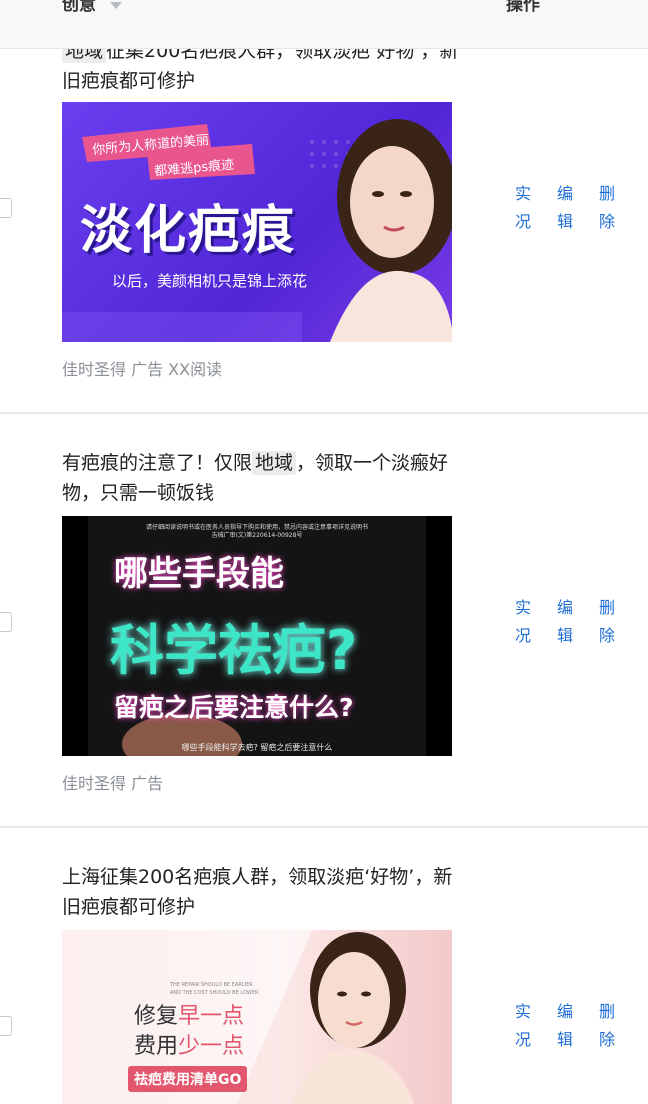 The height and width of the screenshot is (1104, 648). What do you see at coordinates (199, 574) in the screenshot?
I see `ad-headline: 哪些手段能` at bounding box center [199, 574].